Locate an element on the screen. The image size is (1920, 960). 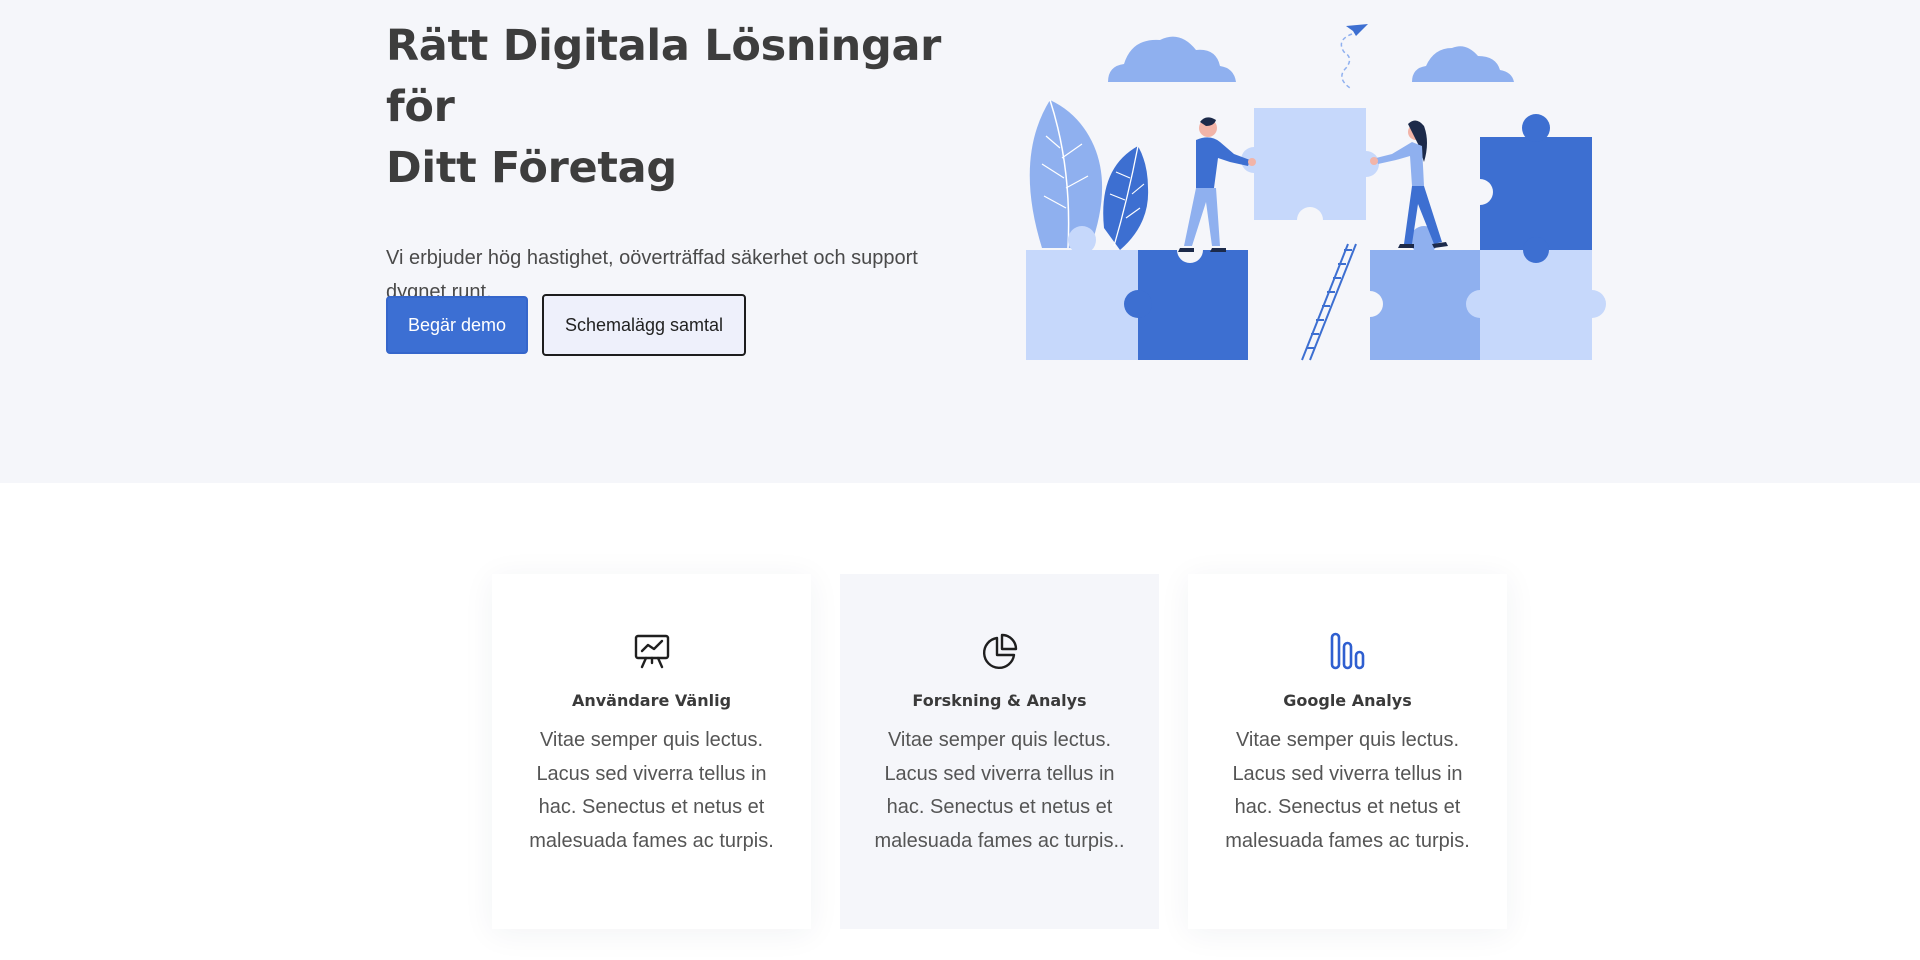
paper-plane-icon is located at coordinates (1354, 56).